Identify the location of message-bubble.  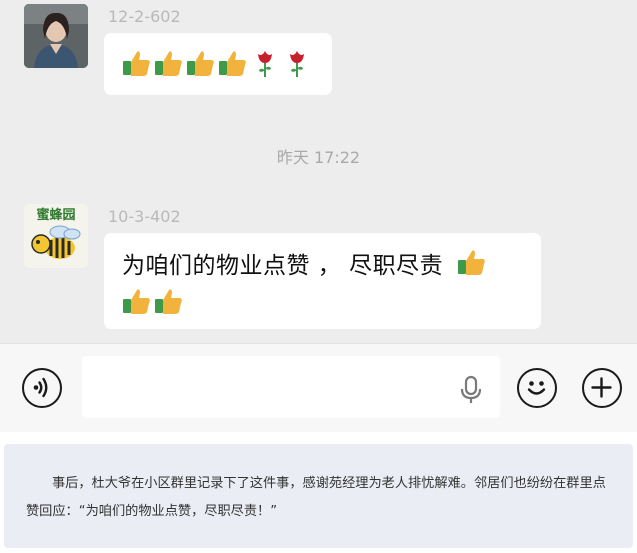
(218, 64).